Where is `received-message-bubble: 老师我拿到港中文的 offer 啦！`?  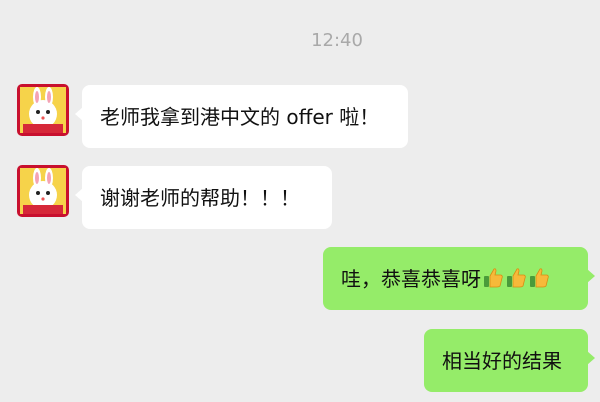 received-message-bubble: 老师我拿到港中文的 offer 啦！ is located at coordinates (241, 116).